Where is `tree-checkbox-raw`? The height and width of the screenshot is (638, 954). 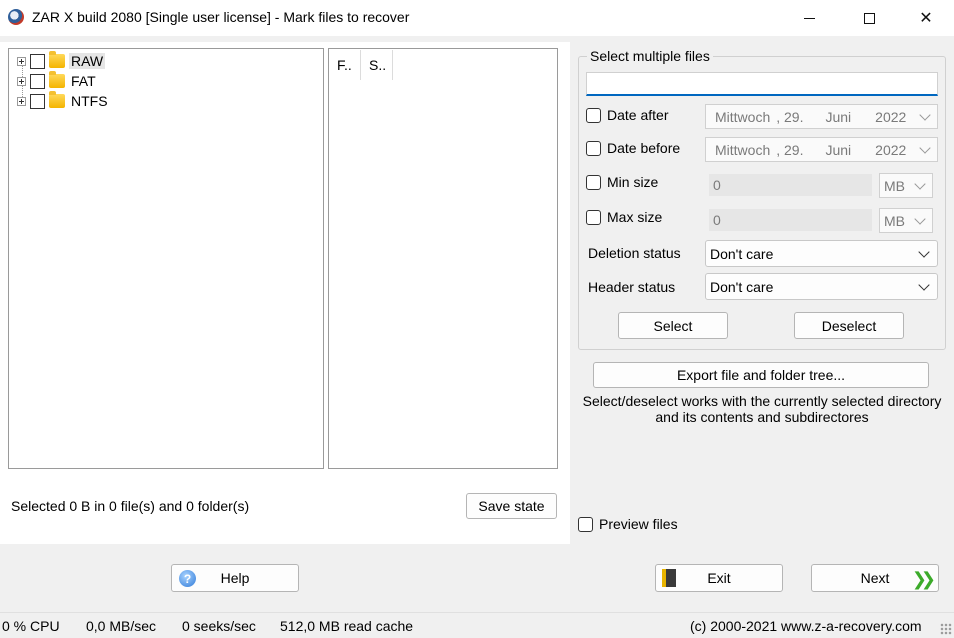
tree-checkbox-raw is located at coordinates (37, 61).